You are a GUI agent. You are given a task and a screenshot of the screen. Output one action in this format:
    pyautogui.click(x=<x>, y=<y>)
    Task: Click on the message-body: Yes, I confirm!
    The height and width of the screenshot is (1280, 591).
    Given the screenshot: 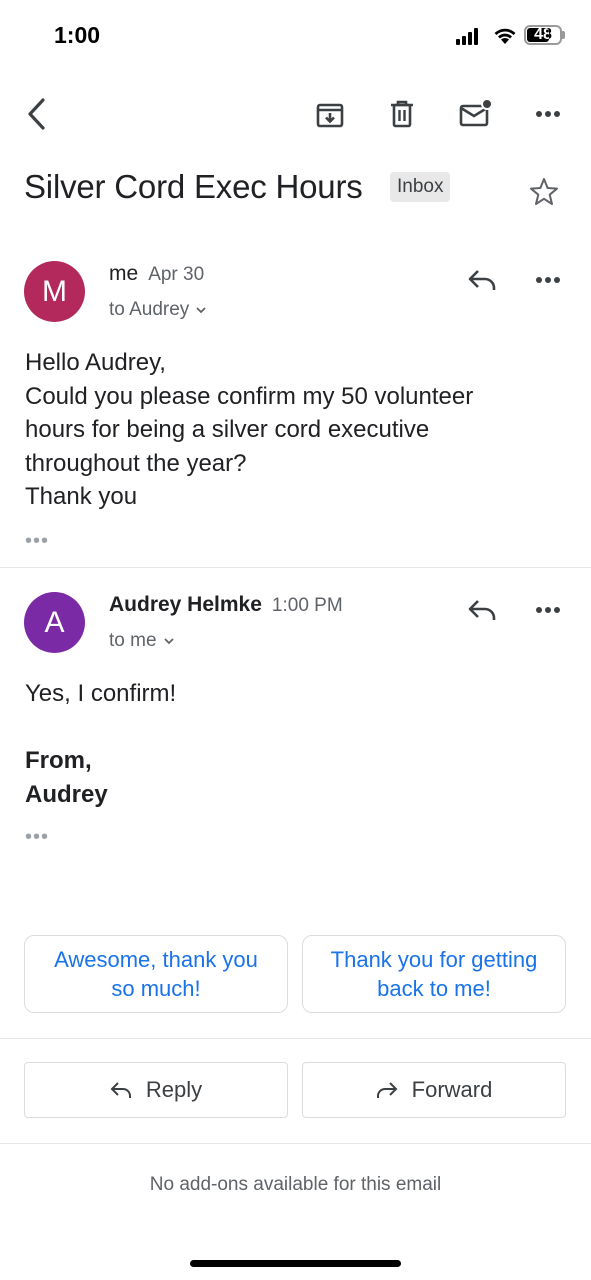 What is the action you would take?
    pyautogui.click(x=100, y=694)
    